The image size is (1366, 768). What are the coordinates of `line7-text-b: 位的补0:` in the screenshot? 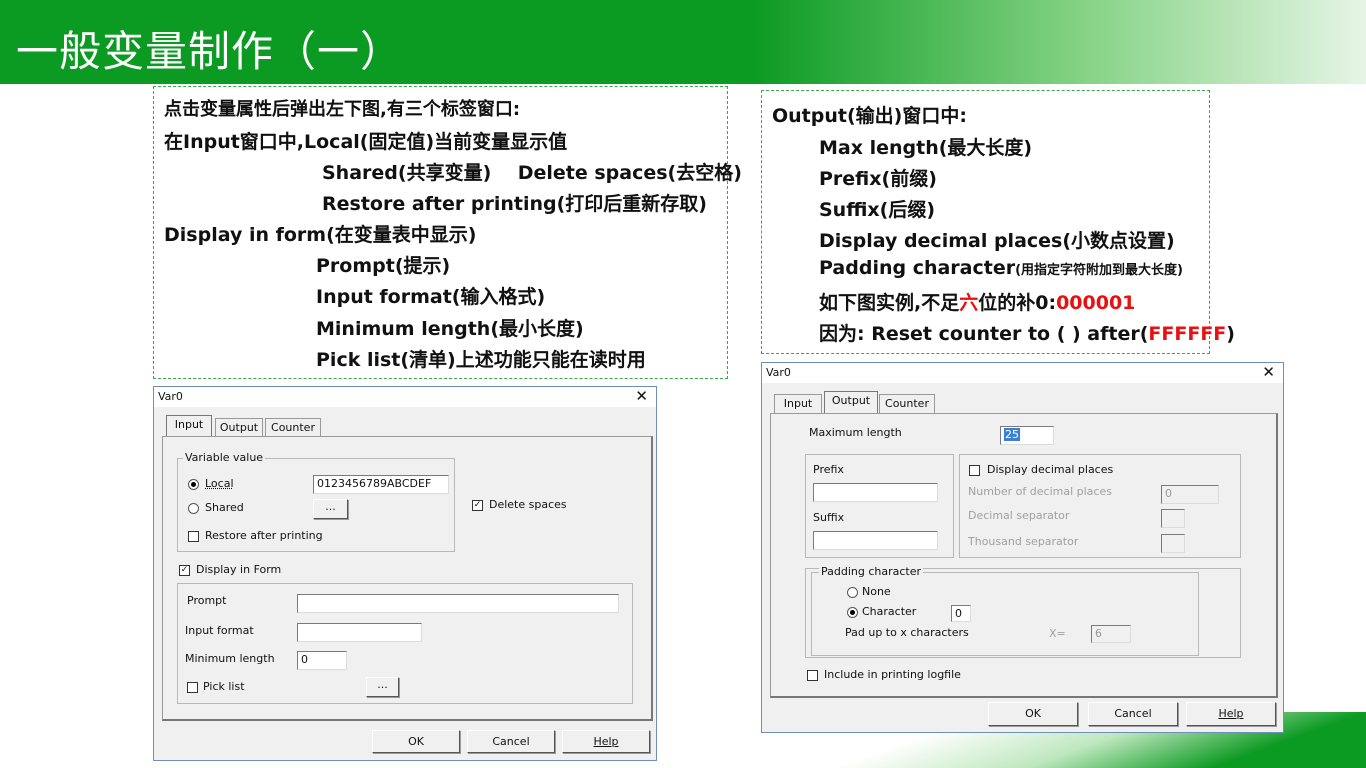 It's located at (1017, 303).